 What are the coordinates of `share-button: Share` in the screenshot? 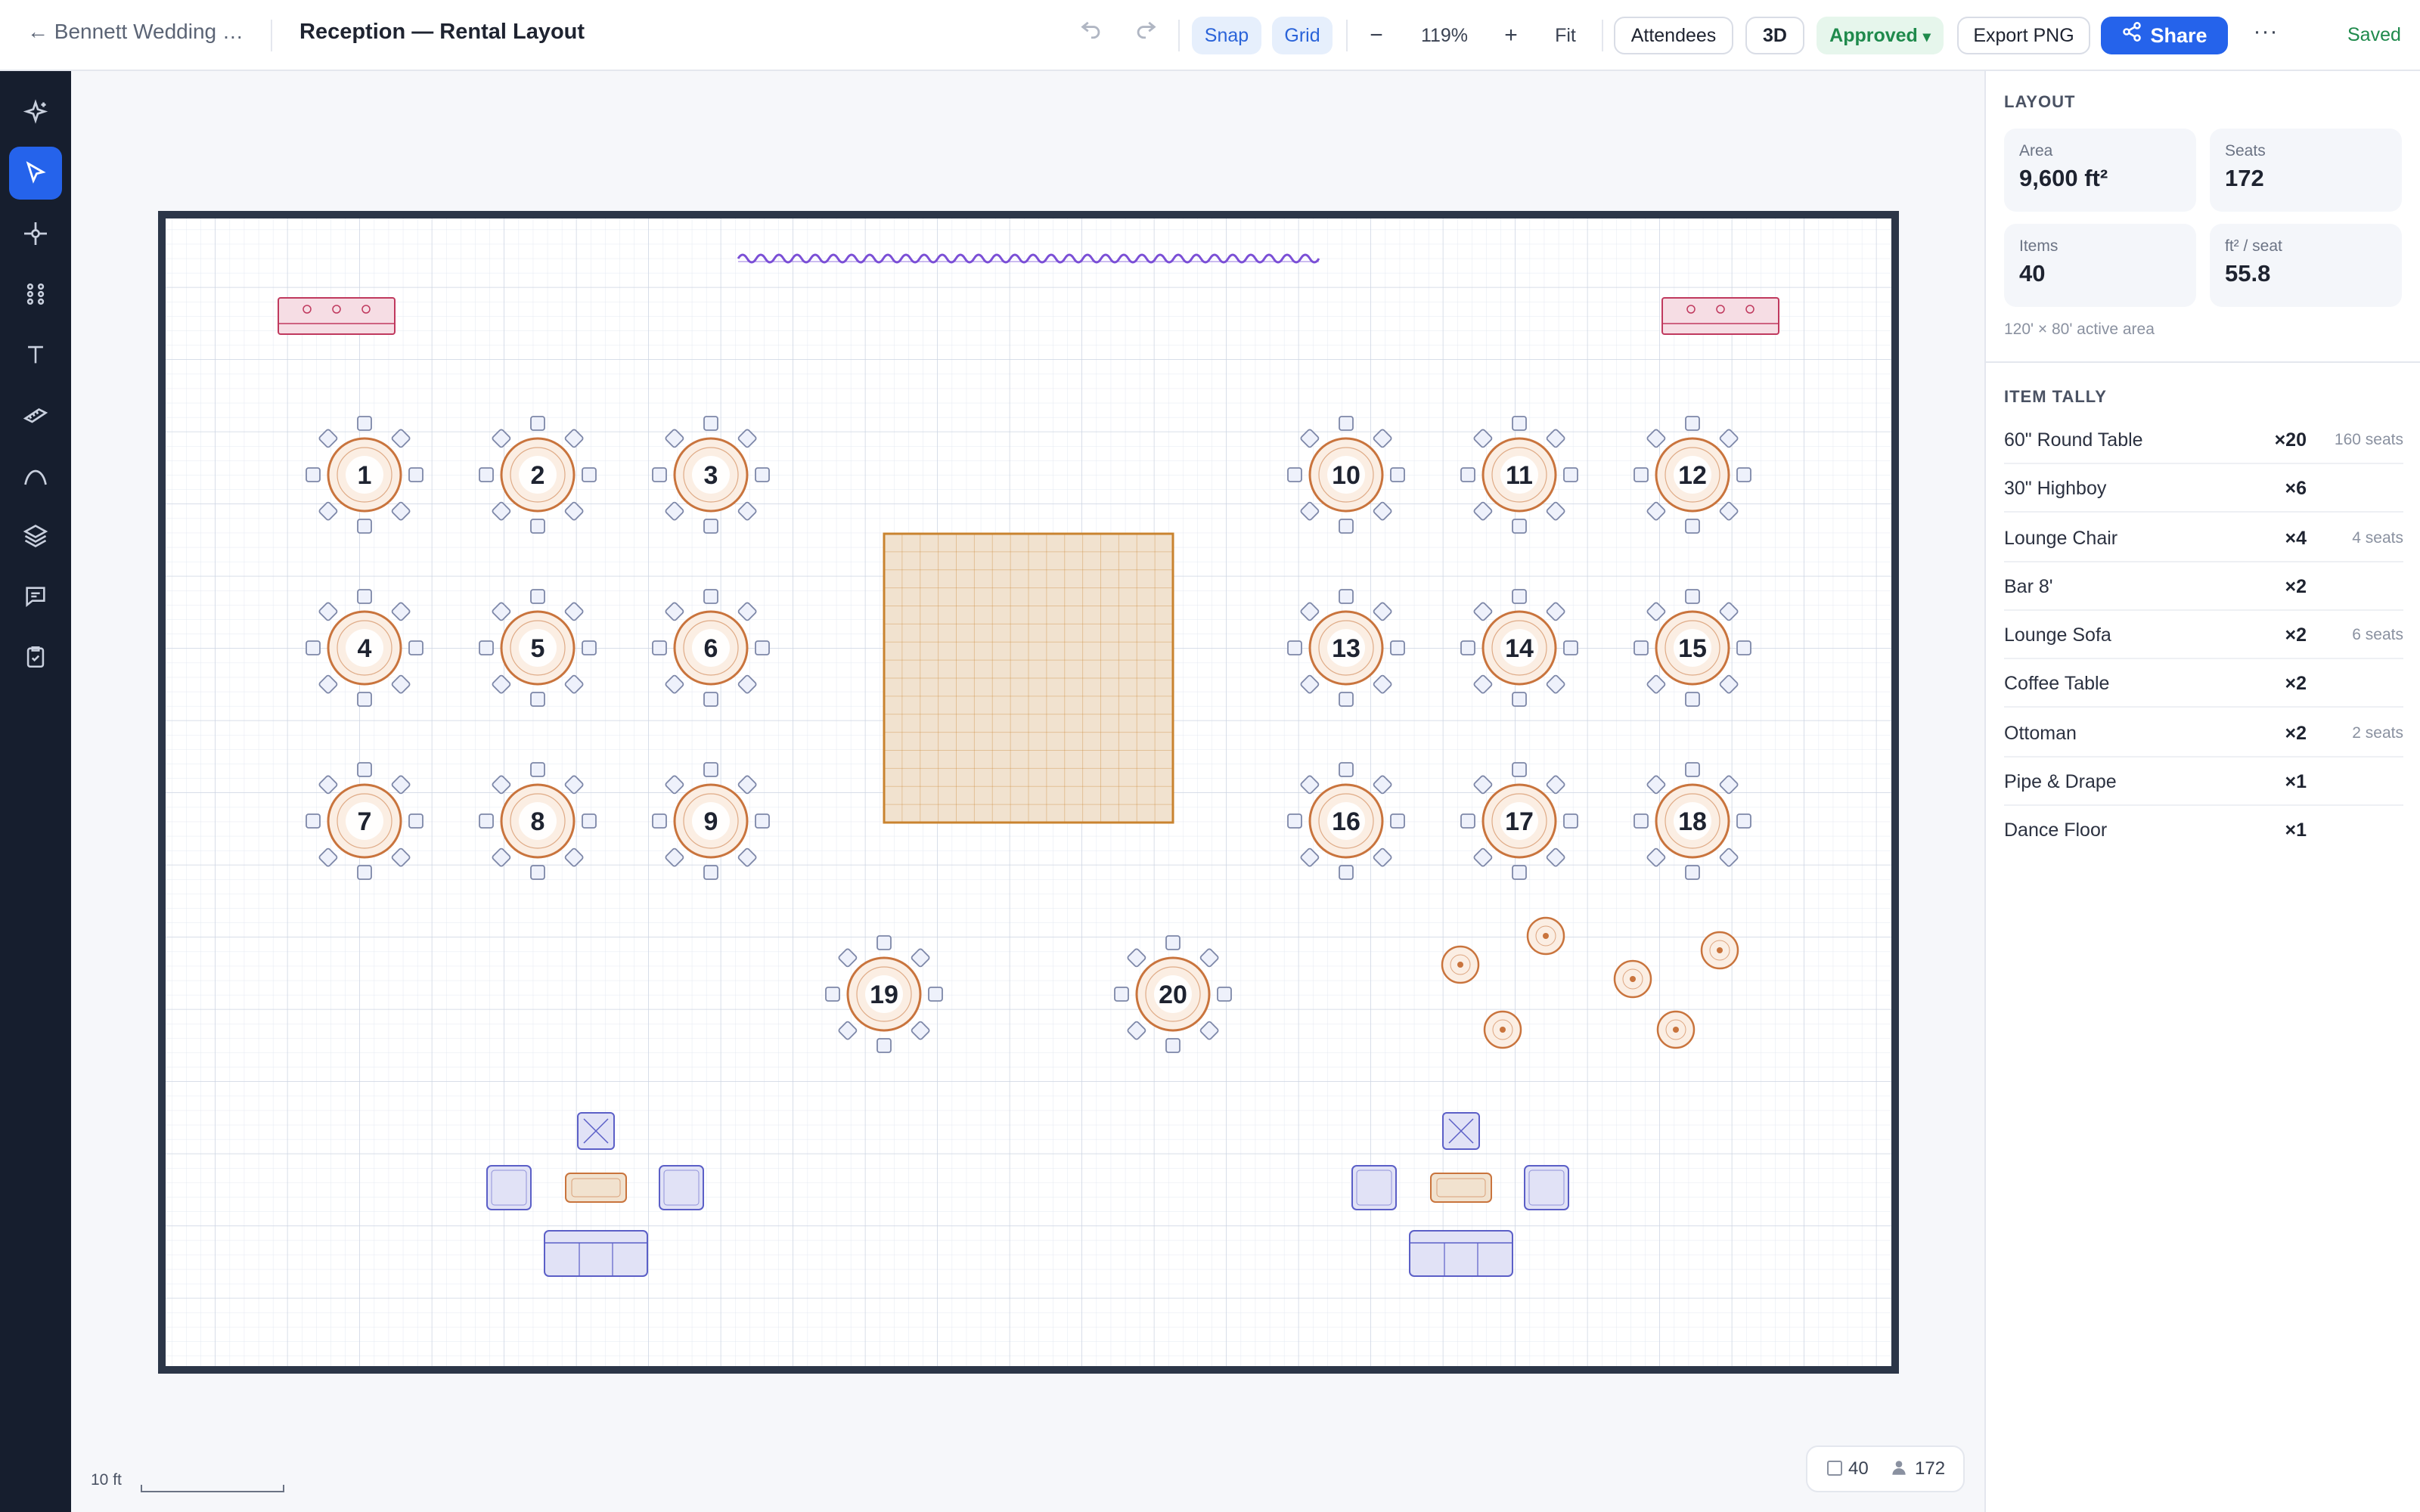 It's located at (2164, 36).